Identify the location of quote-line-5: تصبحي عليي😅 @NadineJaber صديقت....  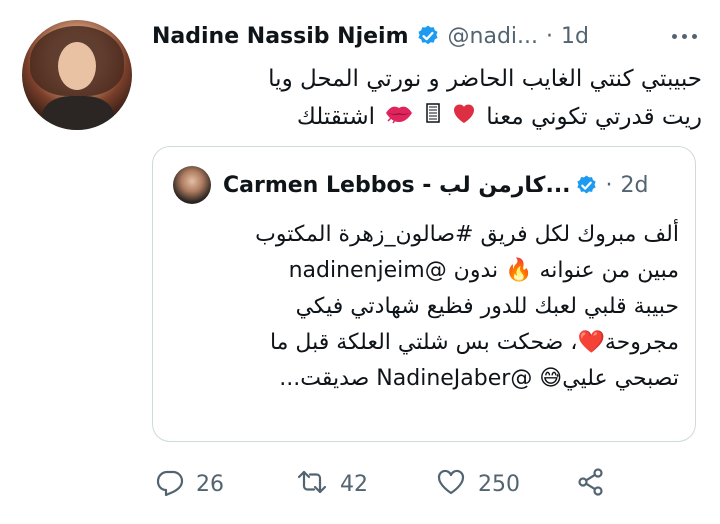
(479, 378).